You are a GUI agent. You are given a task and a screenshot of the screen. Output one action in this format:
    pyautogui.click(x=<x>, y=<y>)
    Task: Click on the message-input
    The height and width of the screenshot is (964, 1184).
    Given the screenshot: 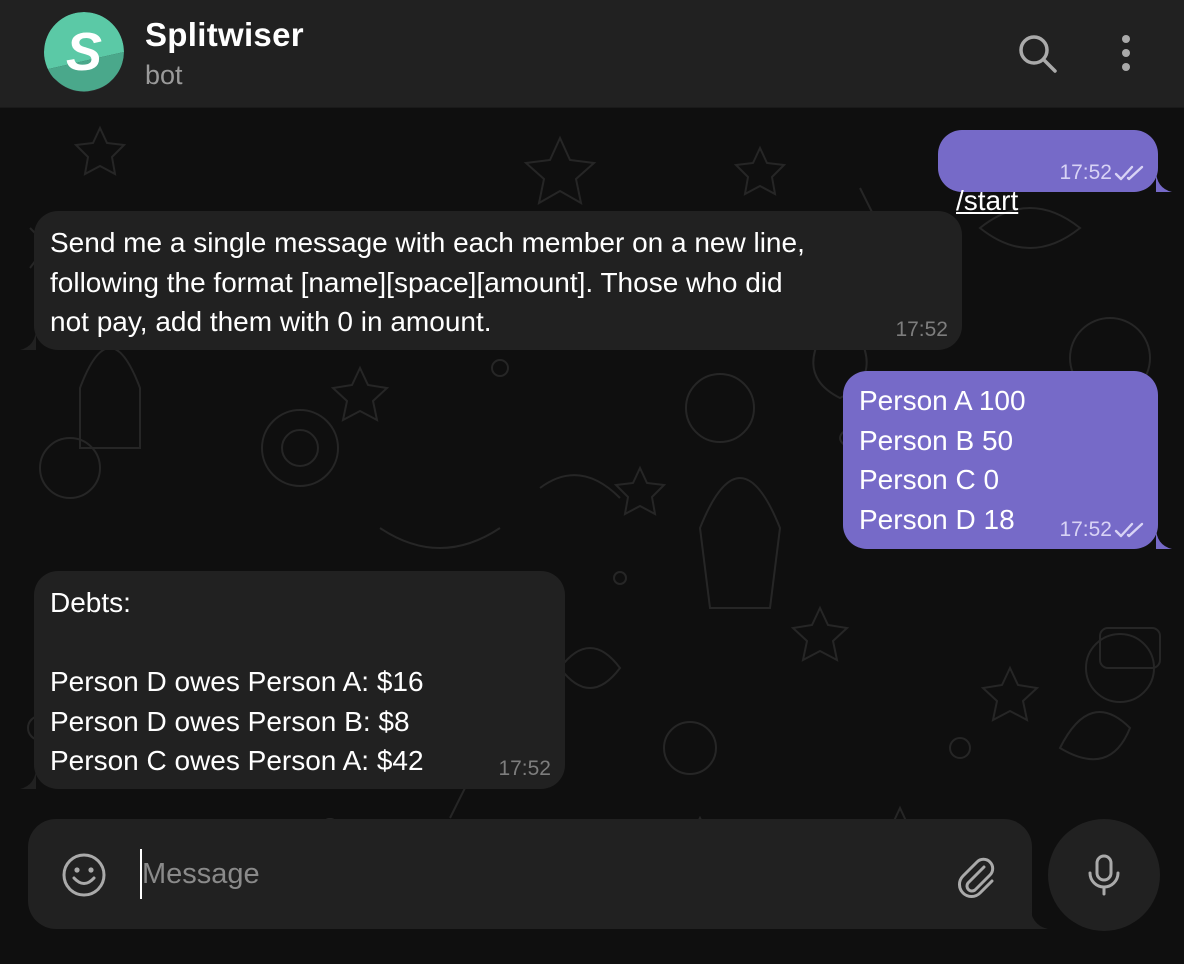 What is the action you would take?
    pyautogui.click(x=530, y=874)
    